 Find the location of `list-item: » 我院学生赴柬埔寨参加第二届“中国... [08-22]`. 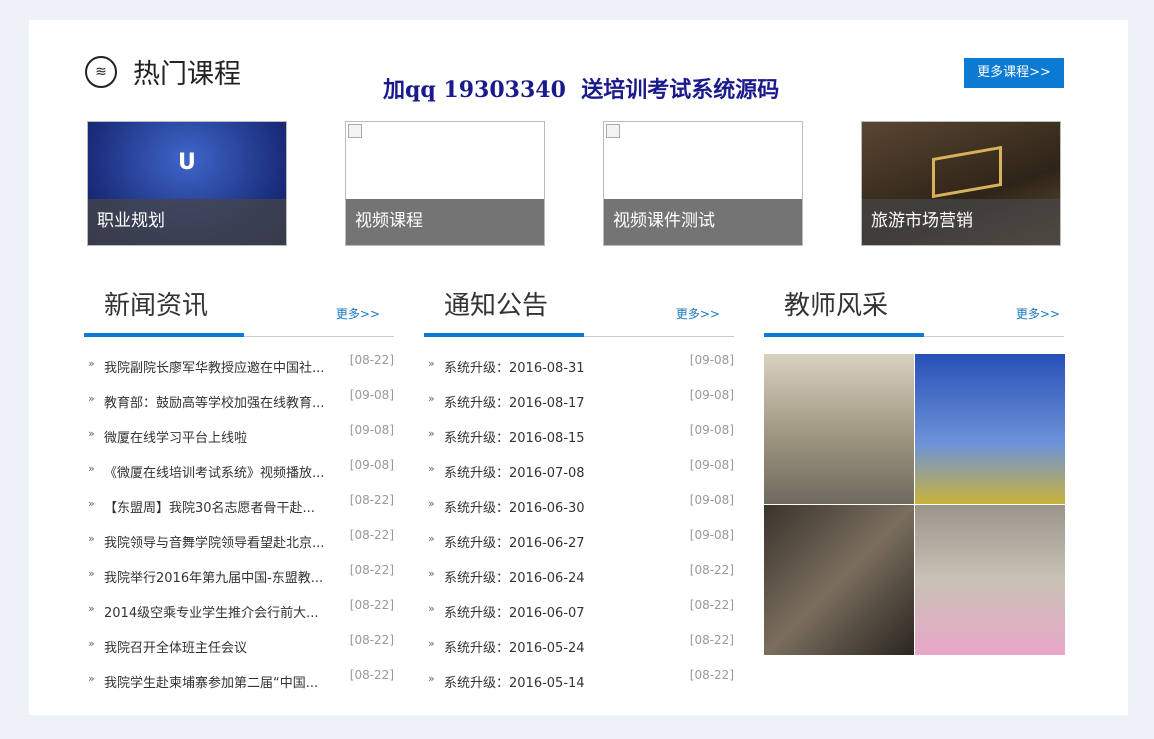

list-item: » 我院学生赴柬埔寨参加第二届“中国... [08-22] is located at coordinates (239, 687).